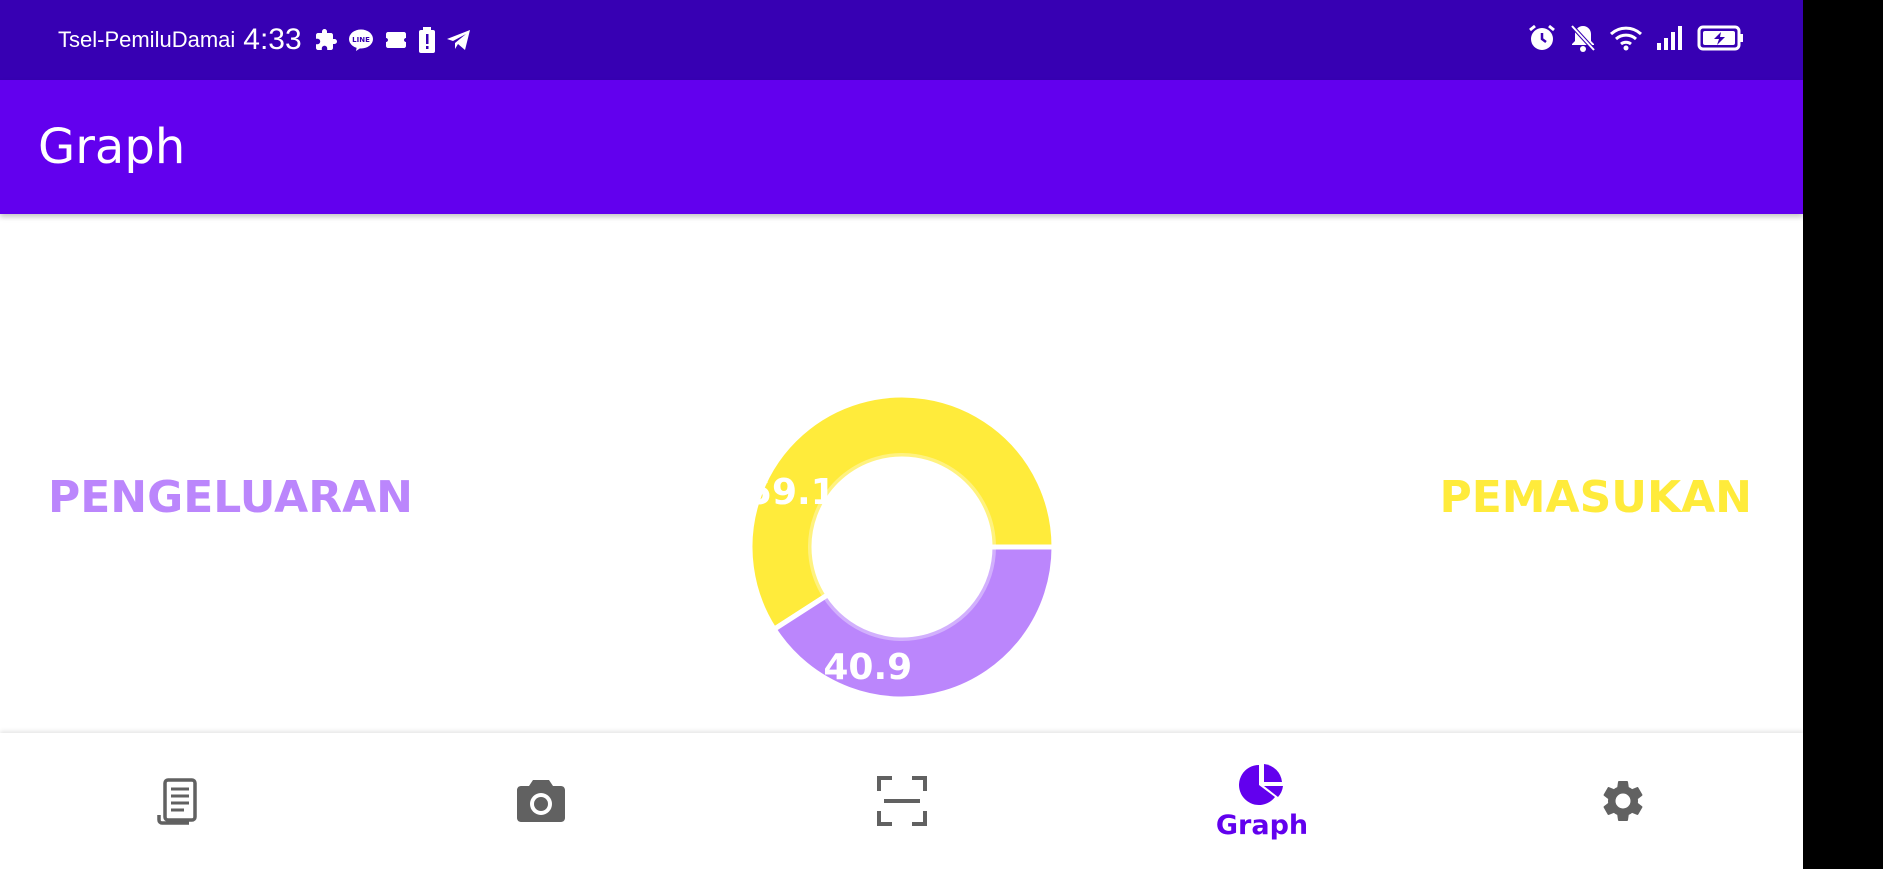 The image size is (1883, 869). Describe the element at coordinates (901, 40) in the screenshot. I see `status-bar: Tsel-PemiluDamai 4:33 LINE` at that location.